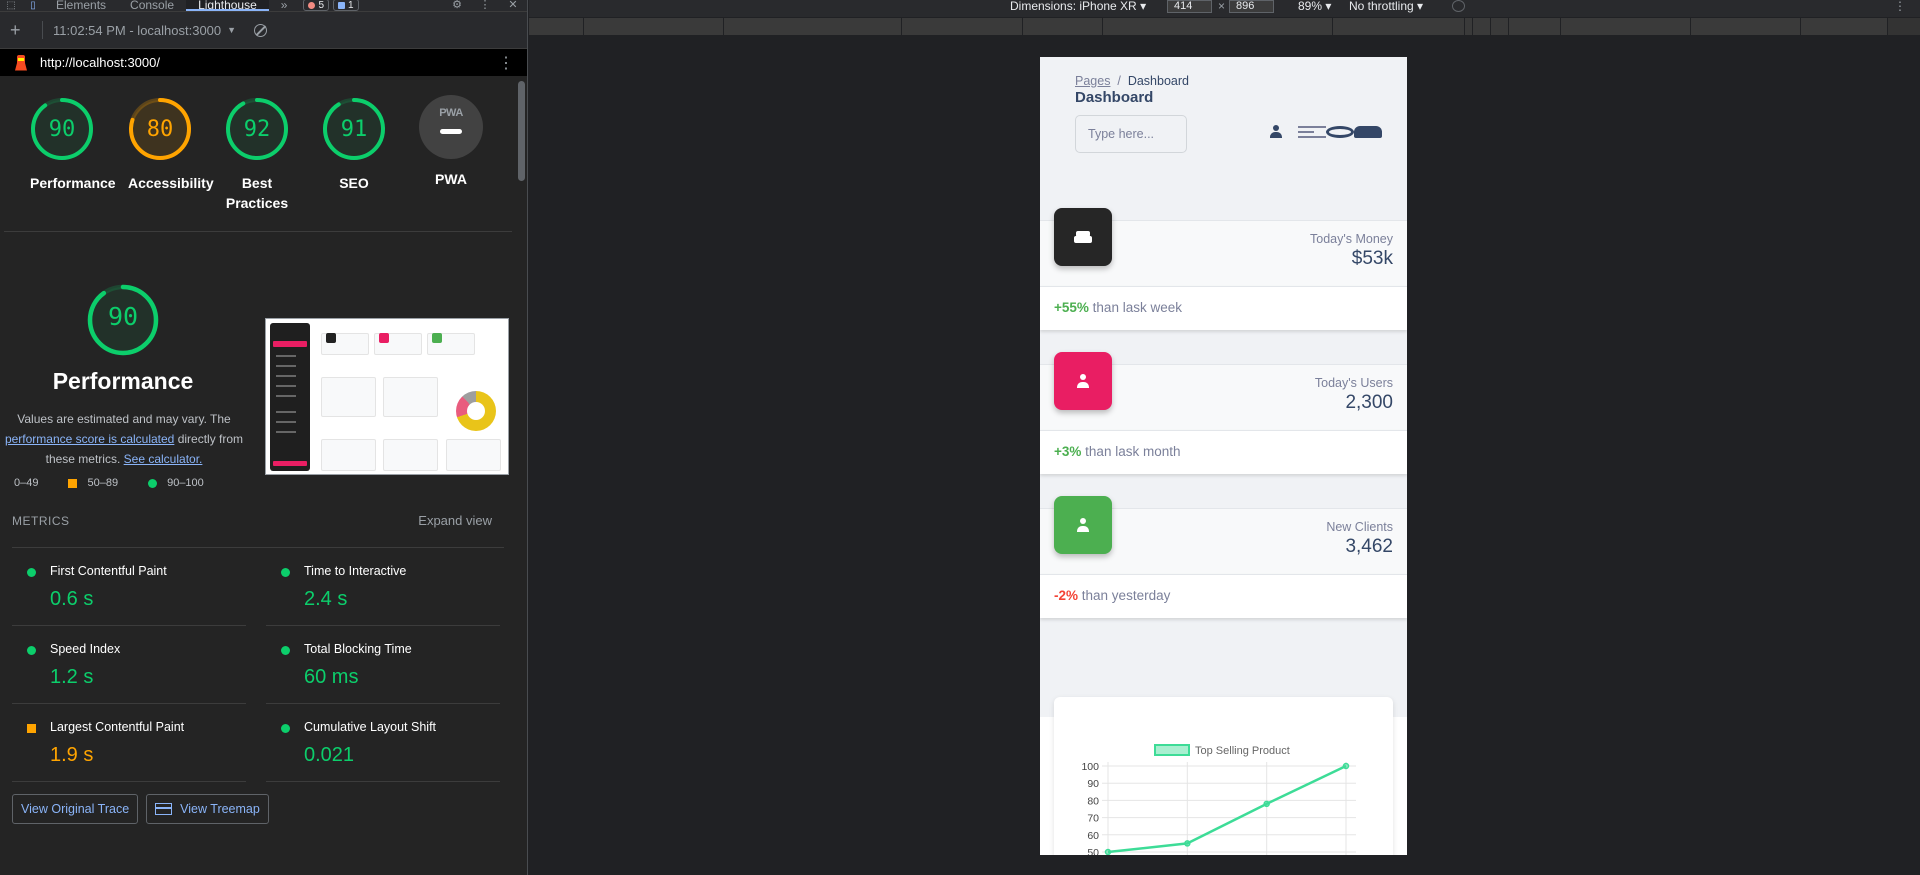  I want to click on final-screenshot-thumbnail, so click(387, 396).